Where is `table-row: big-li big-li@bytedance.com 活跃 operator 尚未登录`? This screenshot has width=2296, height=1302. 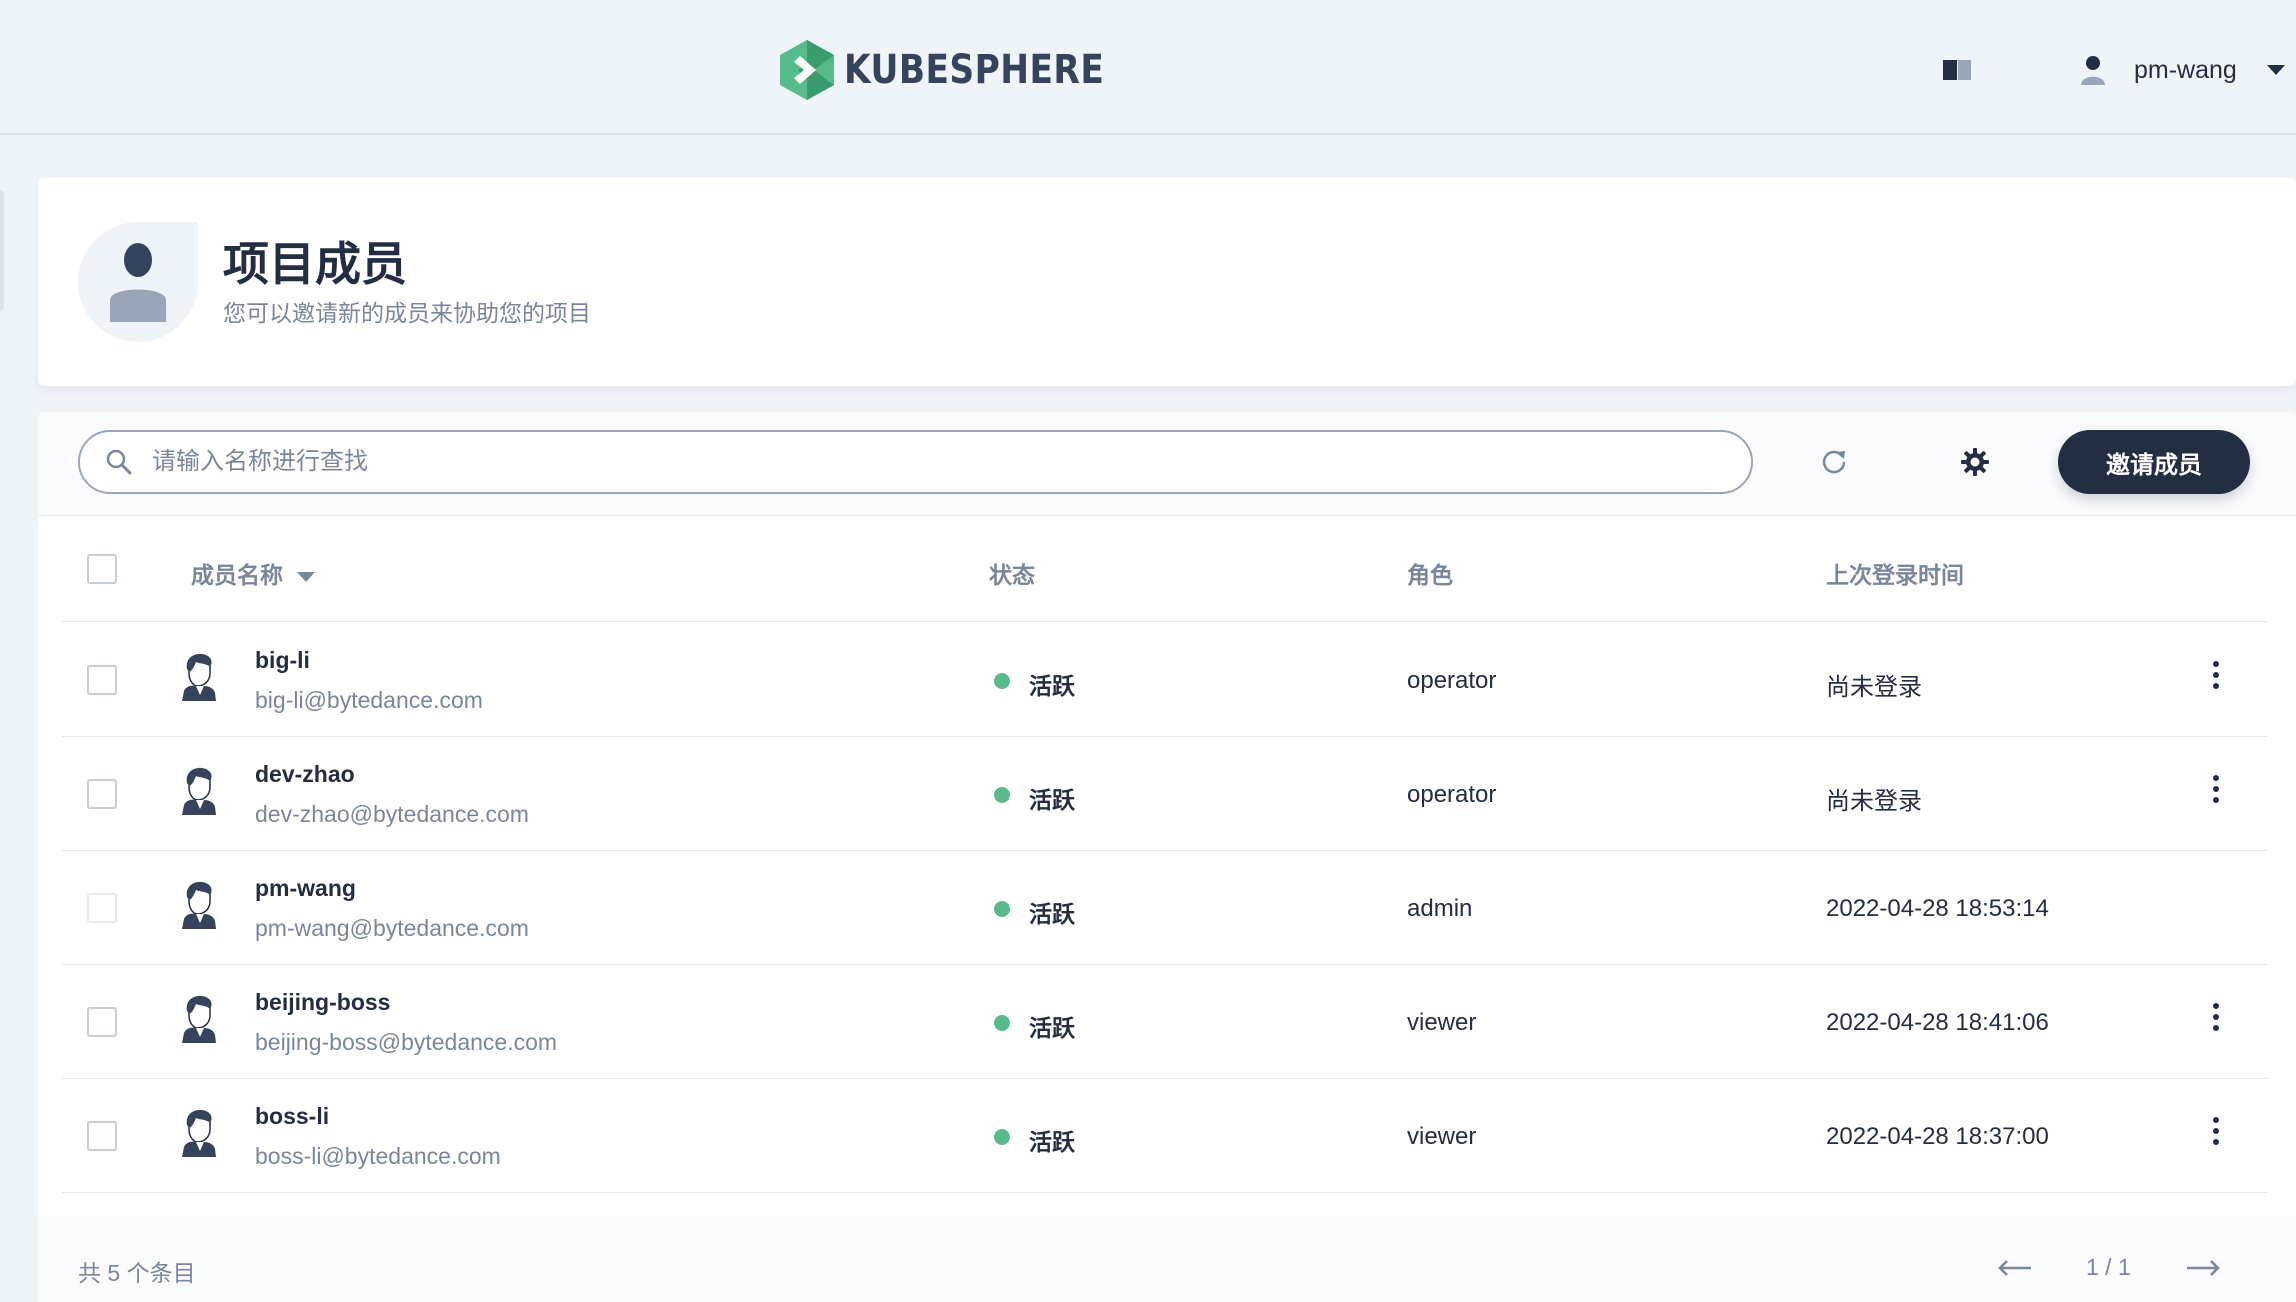
table-row: big-li big-li@bytedance.com 活跃 operator 尚未登录 is located at coordinates (1165, 680).